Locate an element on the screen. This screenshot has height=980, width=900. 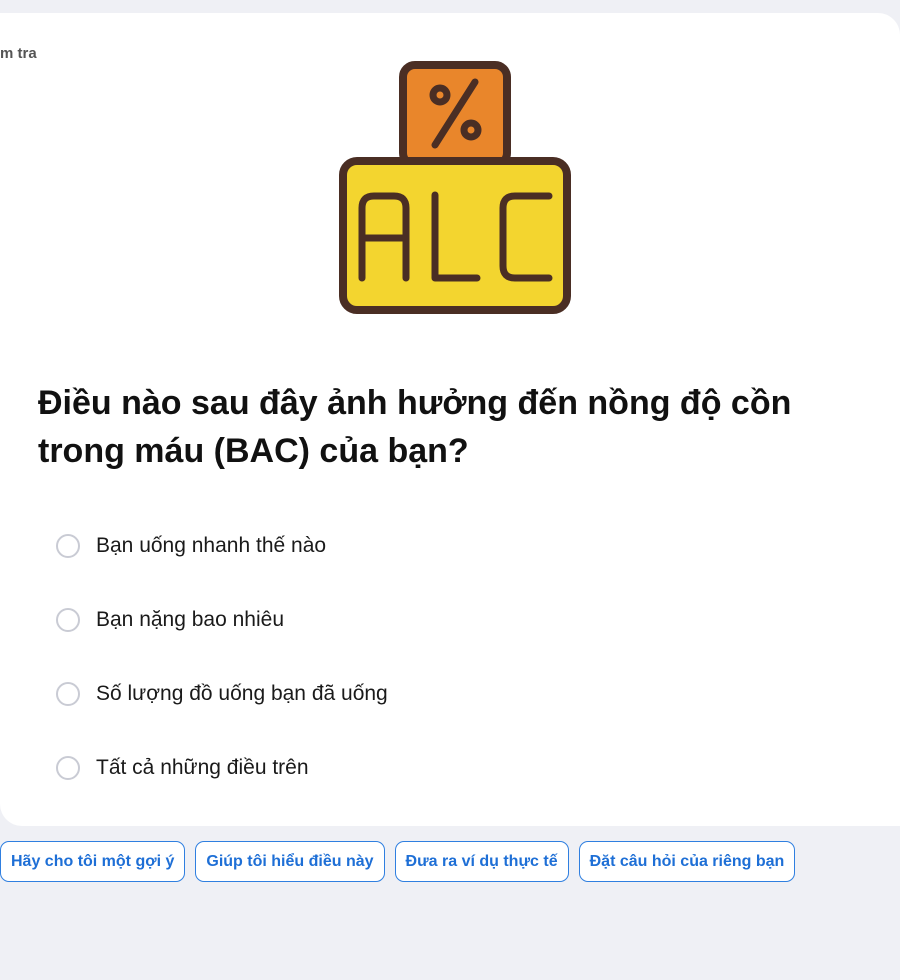
answer-option: Bạn nặng bao nhiêu is located at coordinates (222, 620).